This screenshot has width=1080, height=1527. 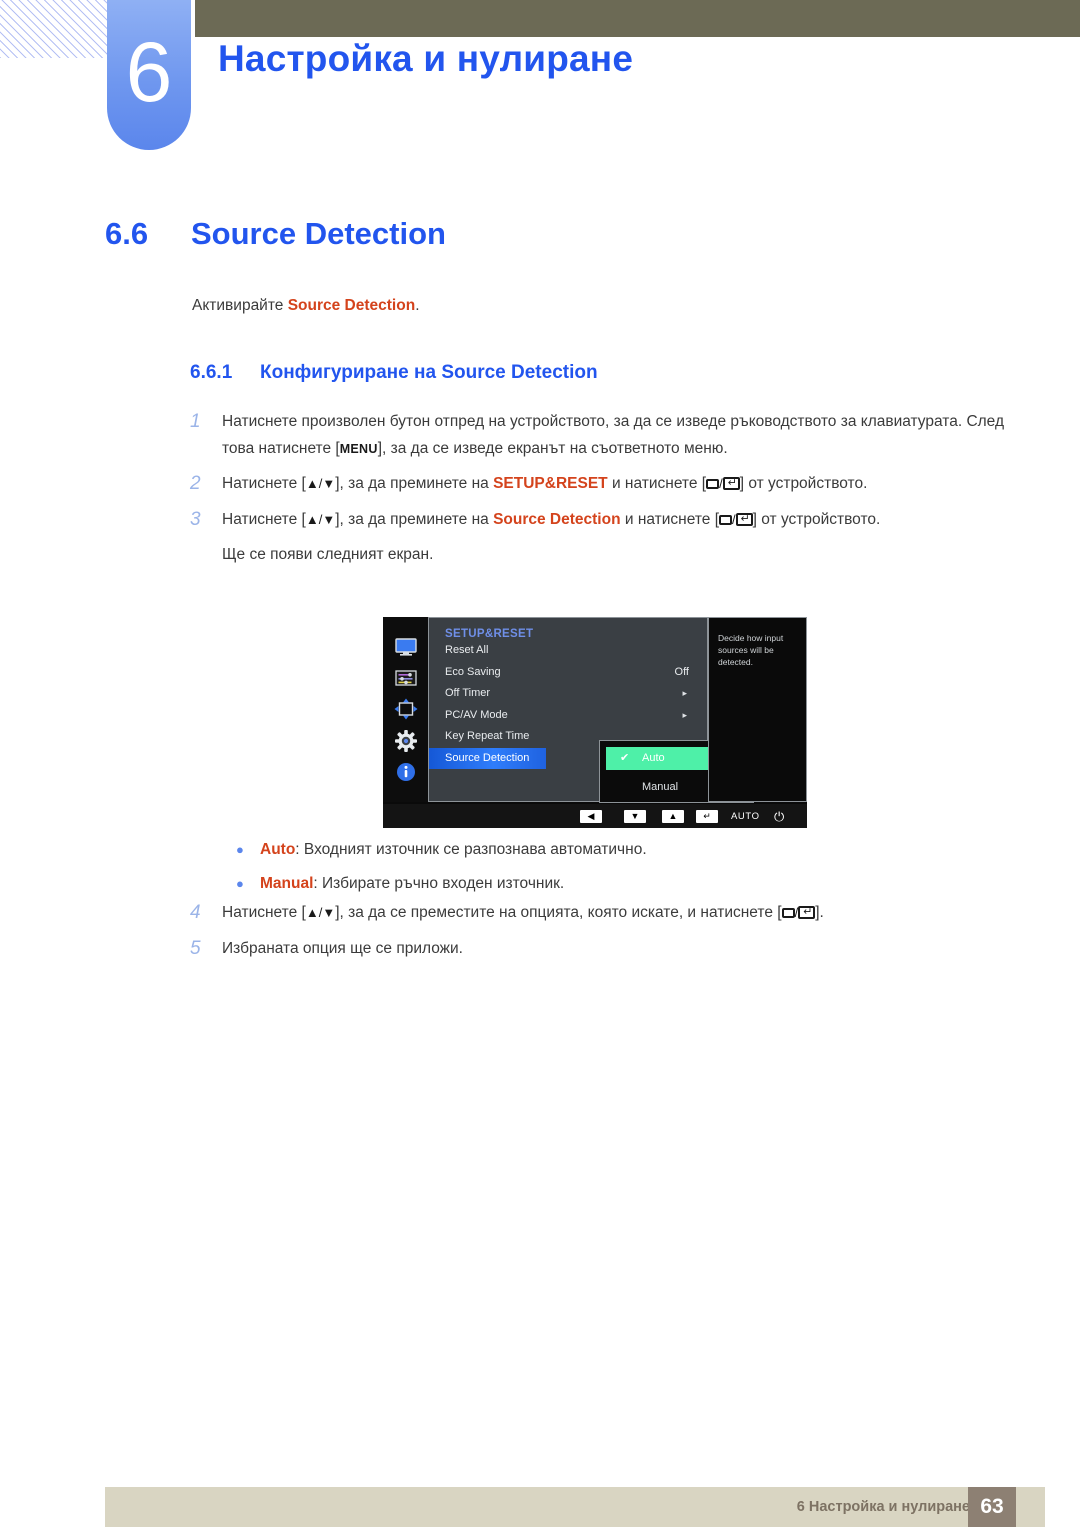 What do you see at coordinates (670, 519) in the screenshot?
I see `step-3-text-part3: и натиснете [` at bounding box center [670, 519].